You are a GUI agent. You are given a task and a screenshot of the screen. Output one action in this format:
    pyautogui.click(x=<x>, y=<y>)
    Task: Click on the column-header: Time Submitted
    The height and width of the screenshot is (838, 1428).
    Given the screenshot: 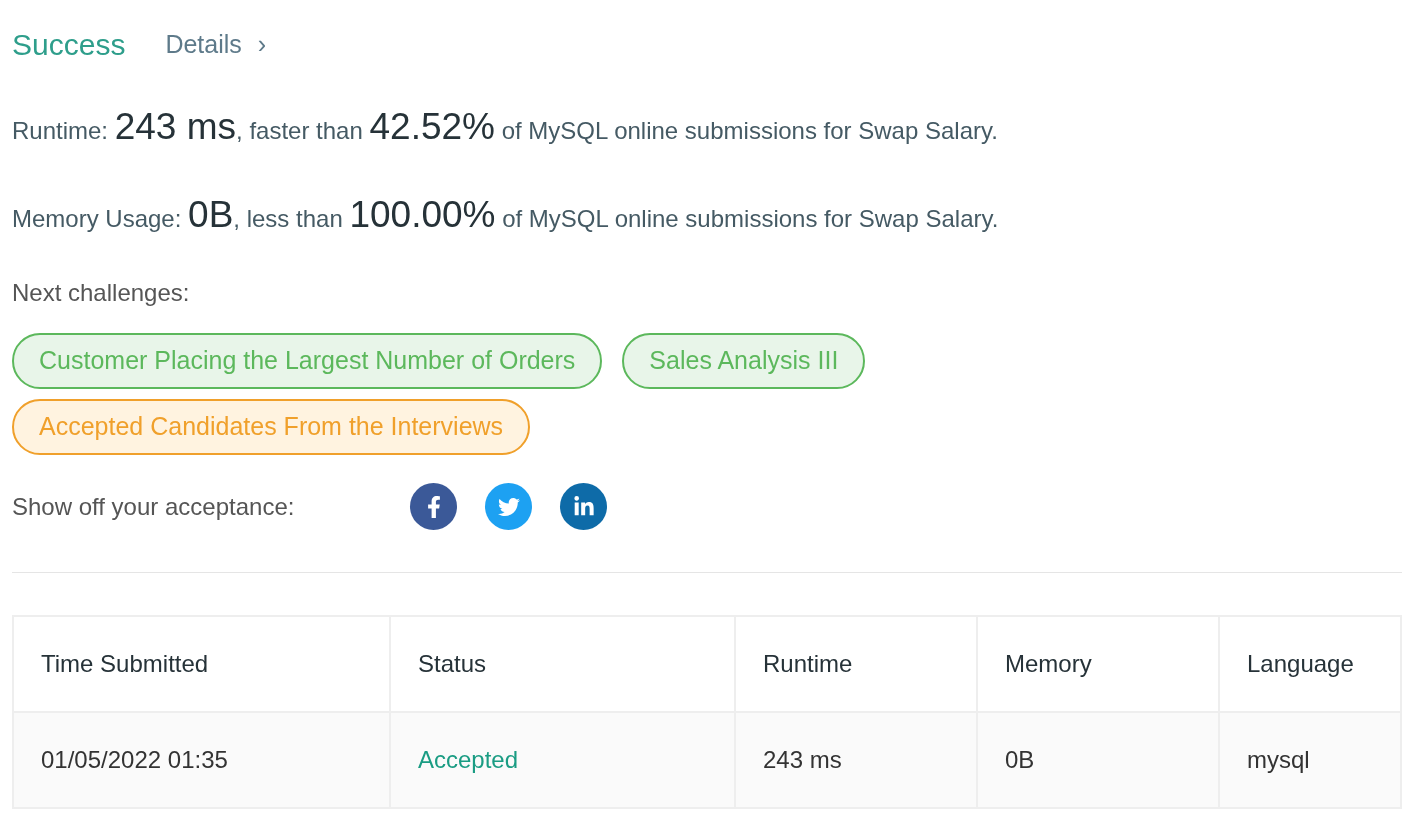 What is the action you would take?
    pyautogui.click(x=201, y=664)
    